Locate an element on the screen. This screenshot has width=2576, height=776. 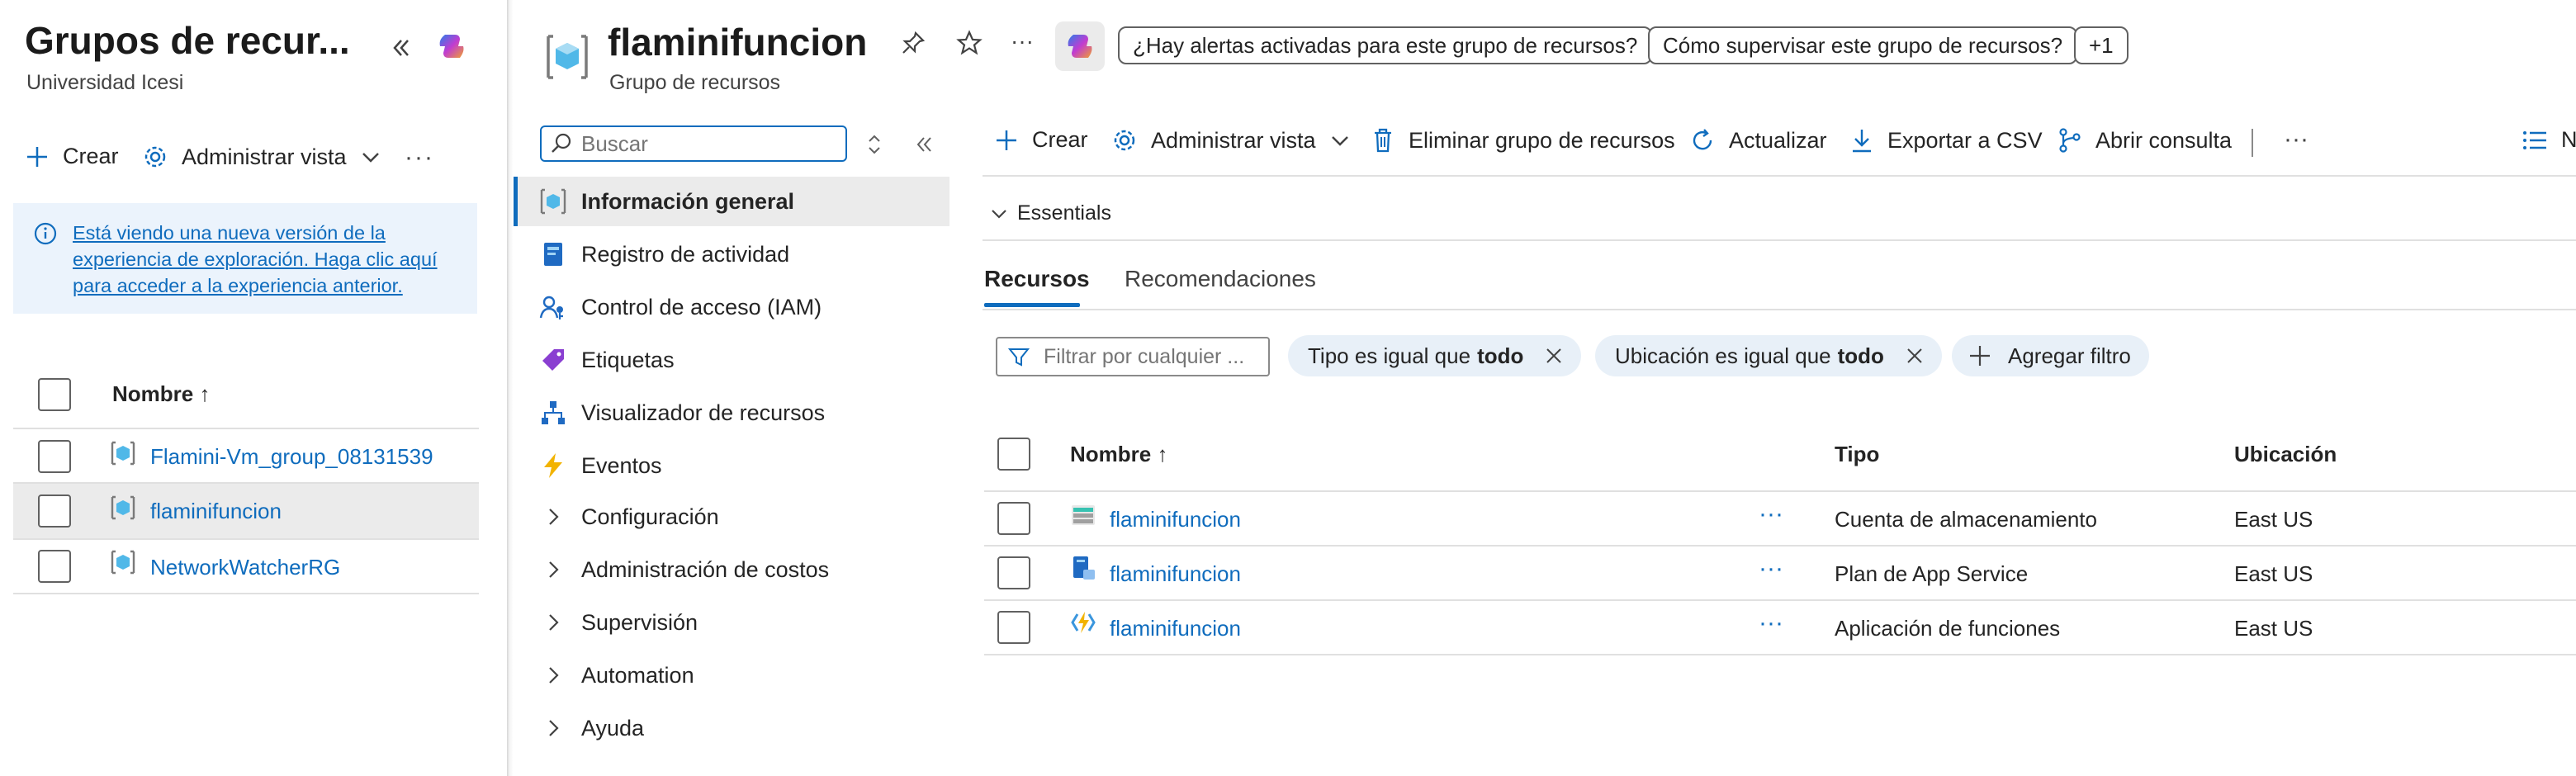
nav-item-label: Control de acceso (IAM) is located at coordinates (701, 306).